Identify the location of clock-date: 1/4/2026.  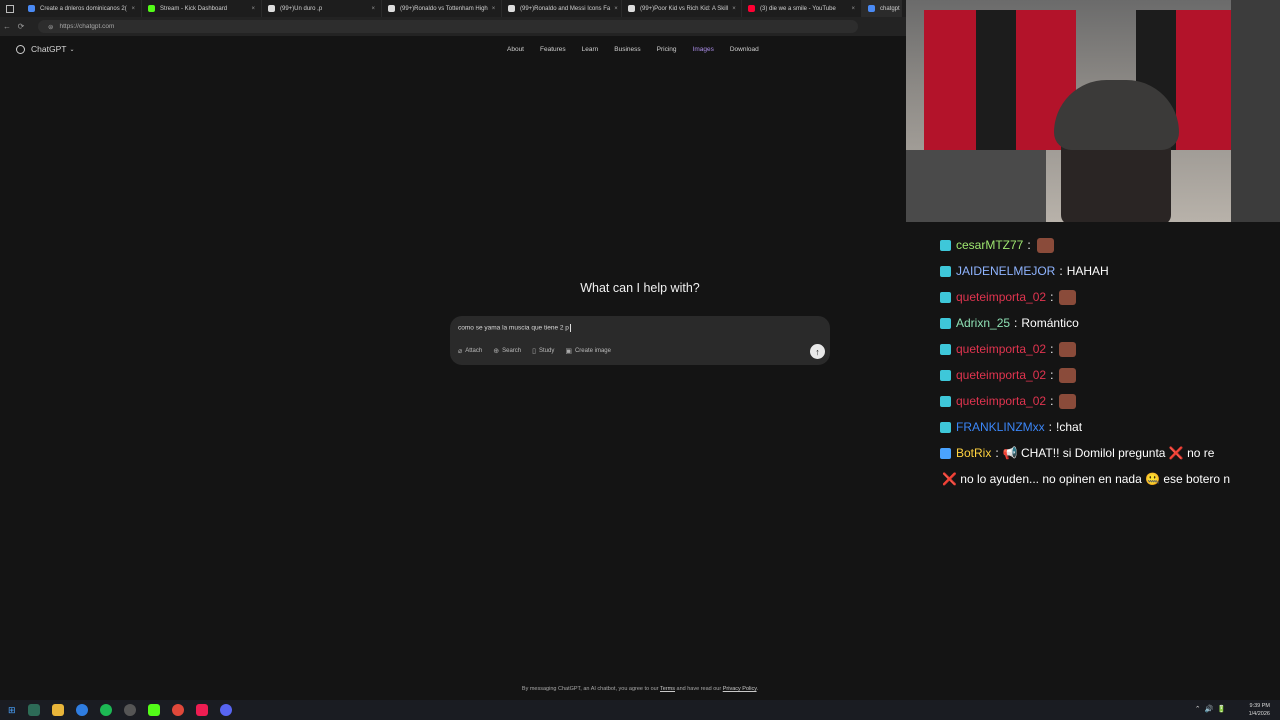
(1259, 714).